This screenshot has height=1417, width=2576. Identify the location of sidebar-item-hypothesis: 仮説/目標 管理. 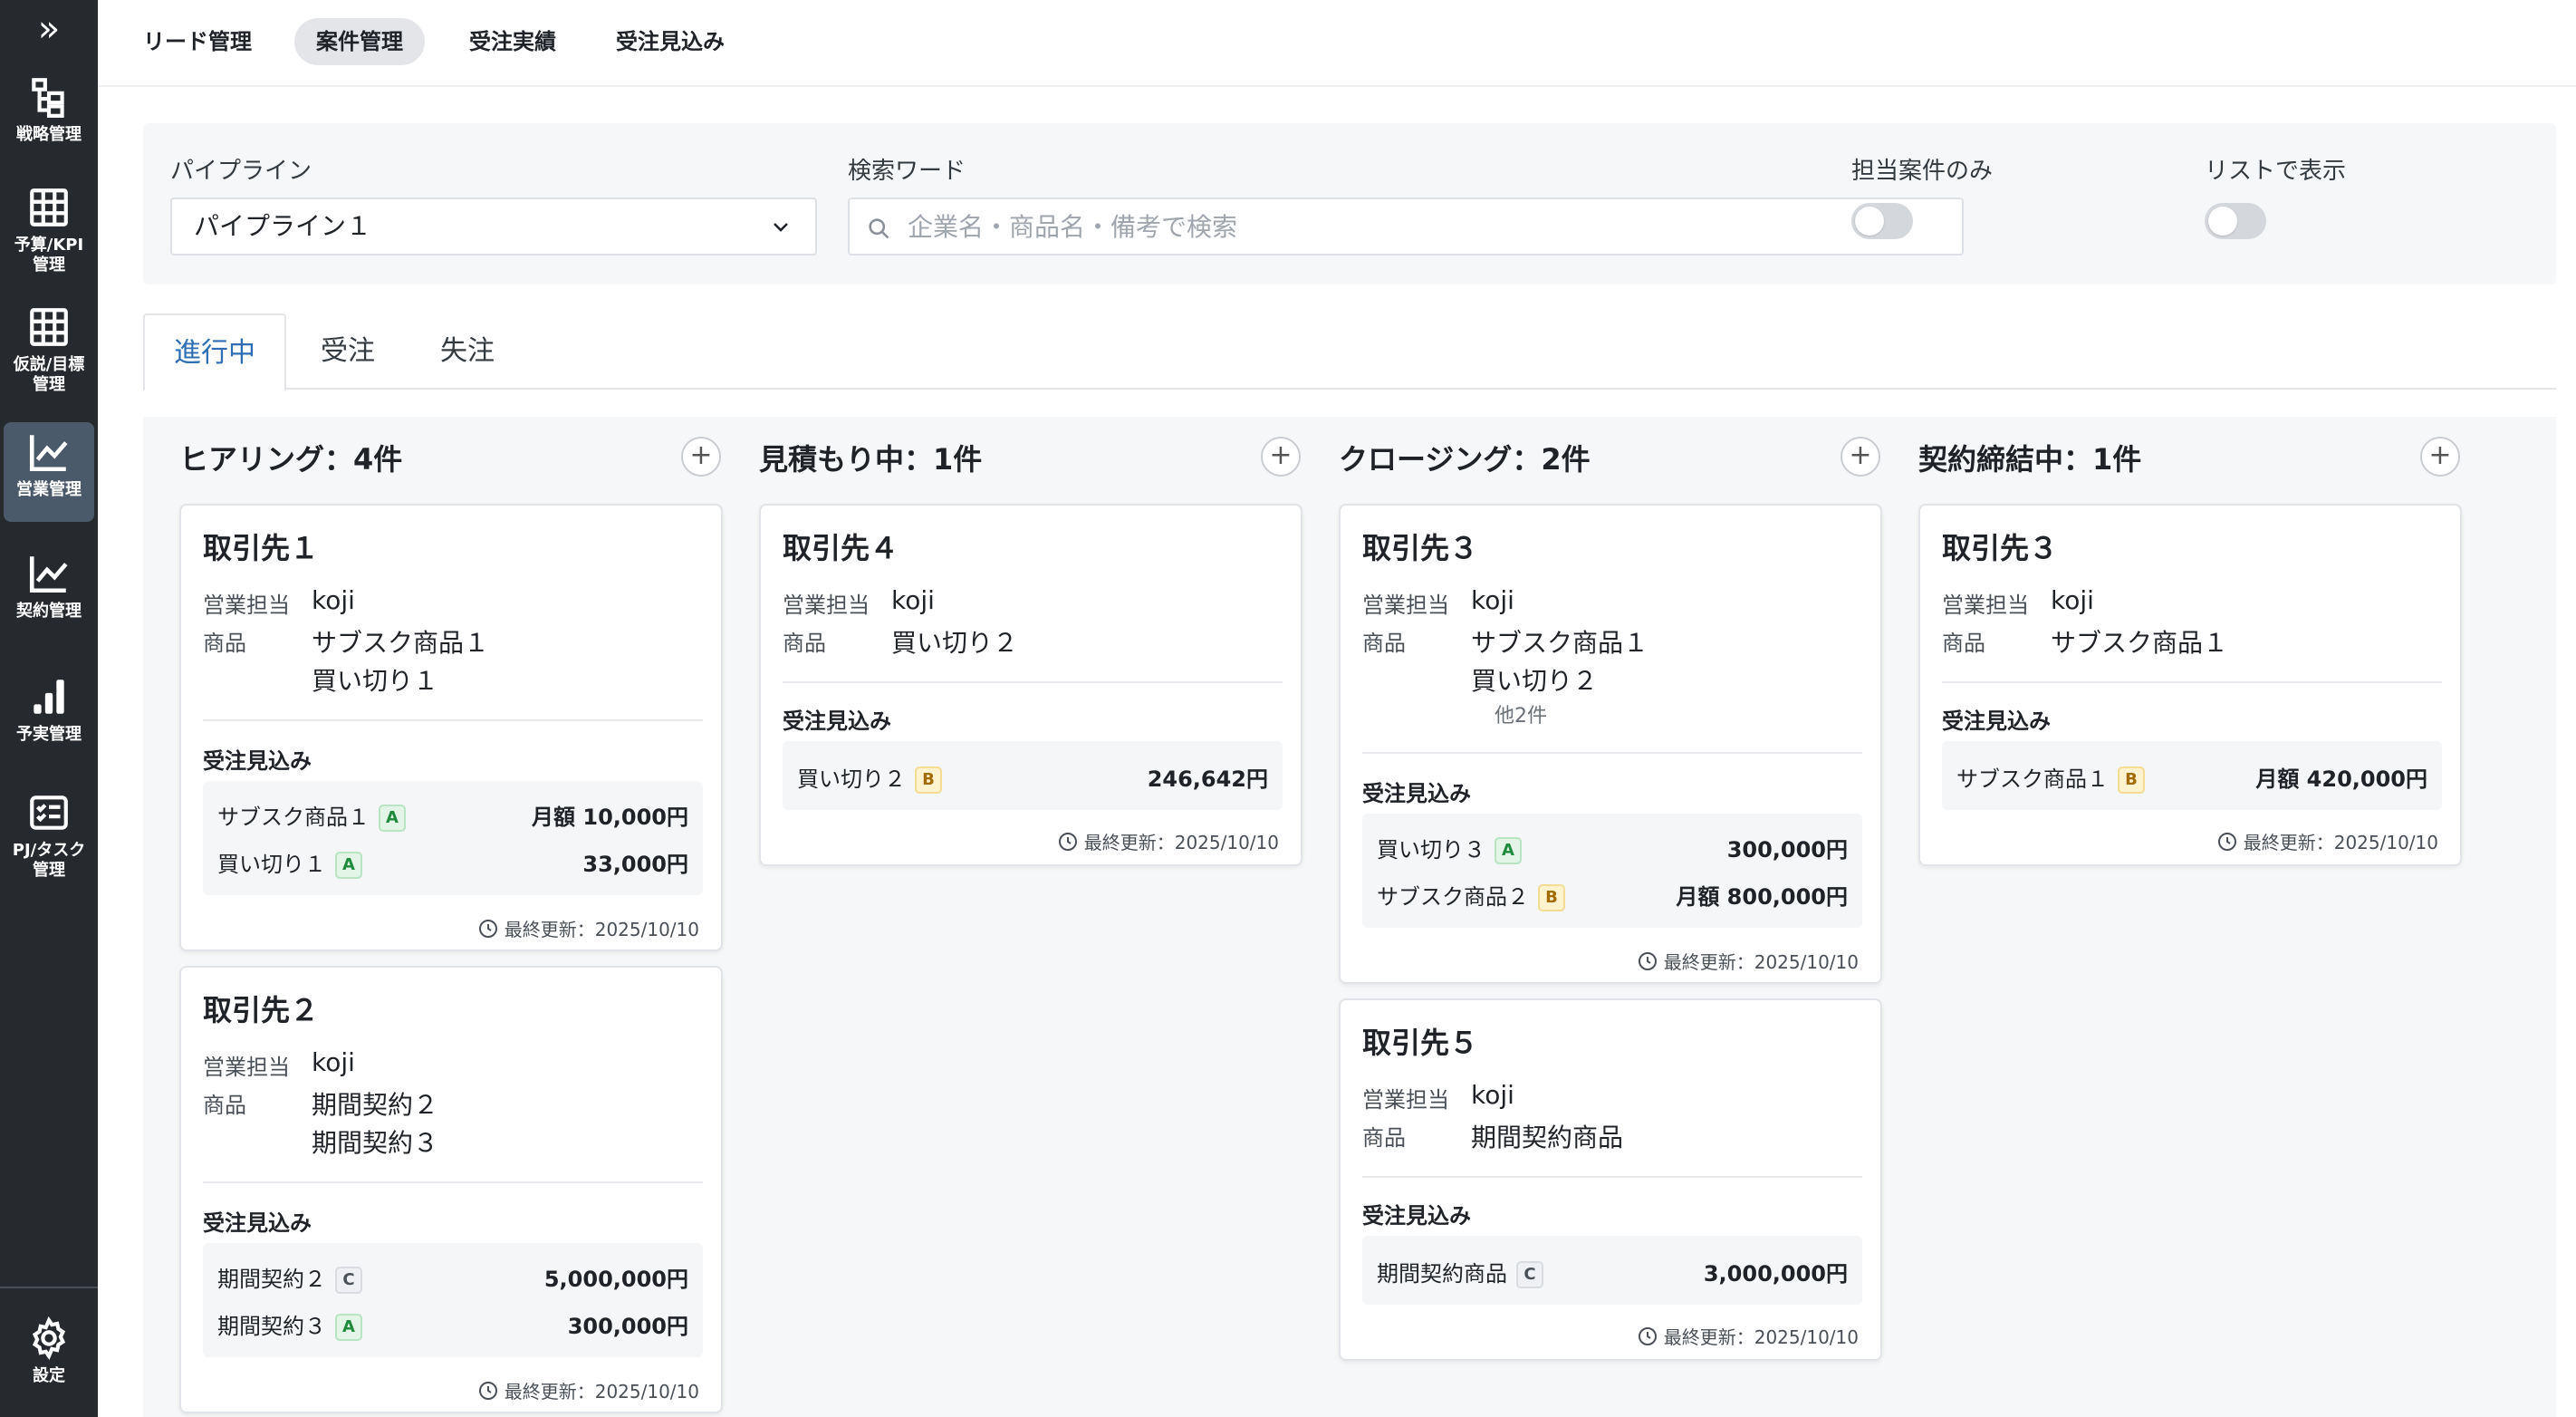
(49, 348).